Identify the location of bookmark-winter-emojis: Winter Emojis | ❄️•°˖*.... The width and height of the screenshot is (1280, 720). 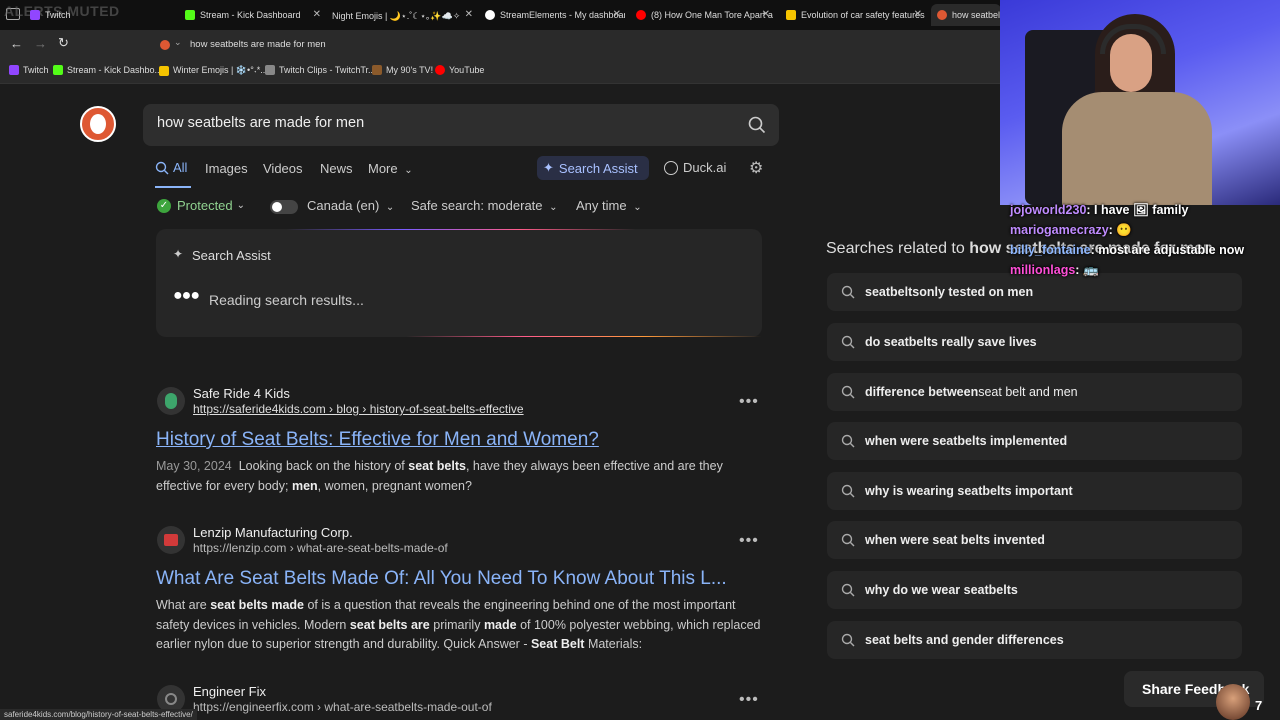
(213, 70).